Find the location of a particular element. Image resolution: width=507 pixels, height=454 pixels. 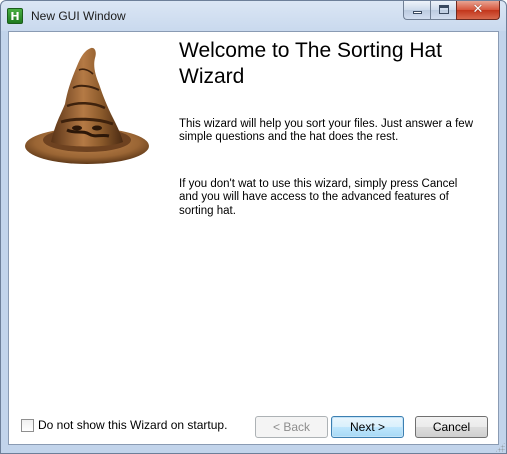

close-button: ✕ is located at coordinates (478, 10).